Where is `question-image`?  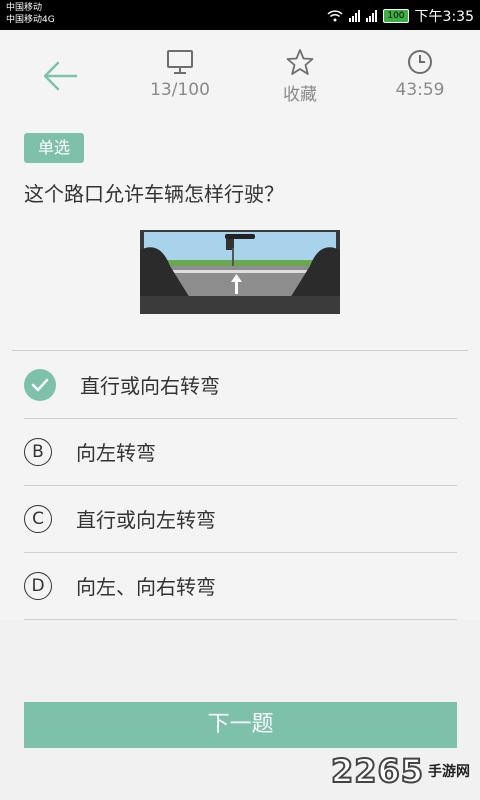 question-image is located at coordinates (240, 272).